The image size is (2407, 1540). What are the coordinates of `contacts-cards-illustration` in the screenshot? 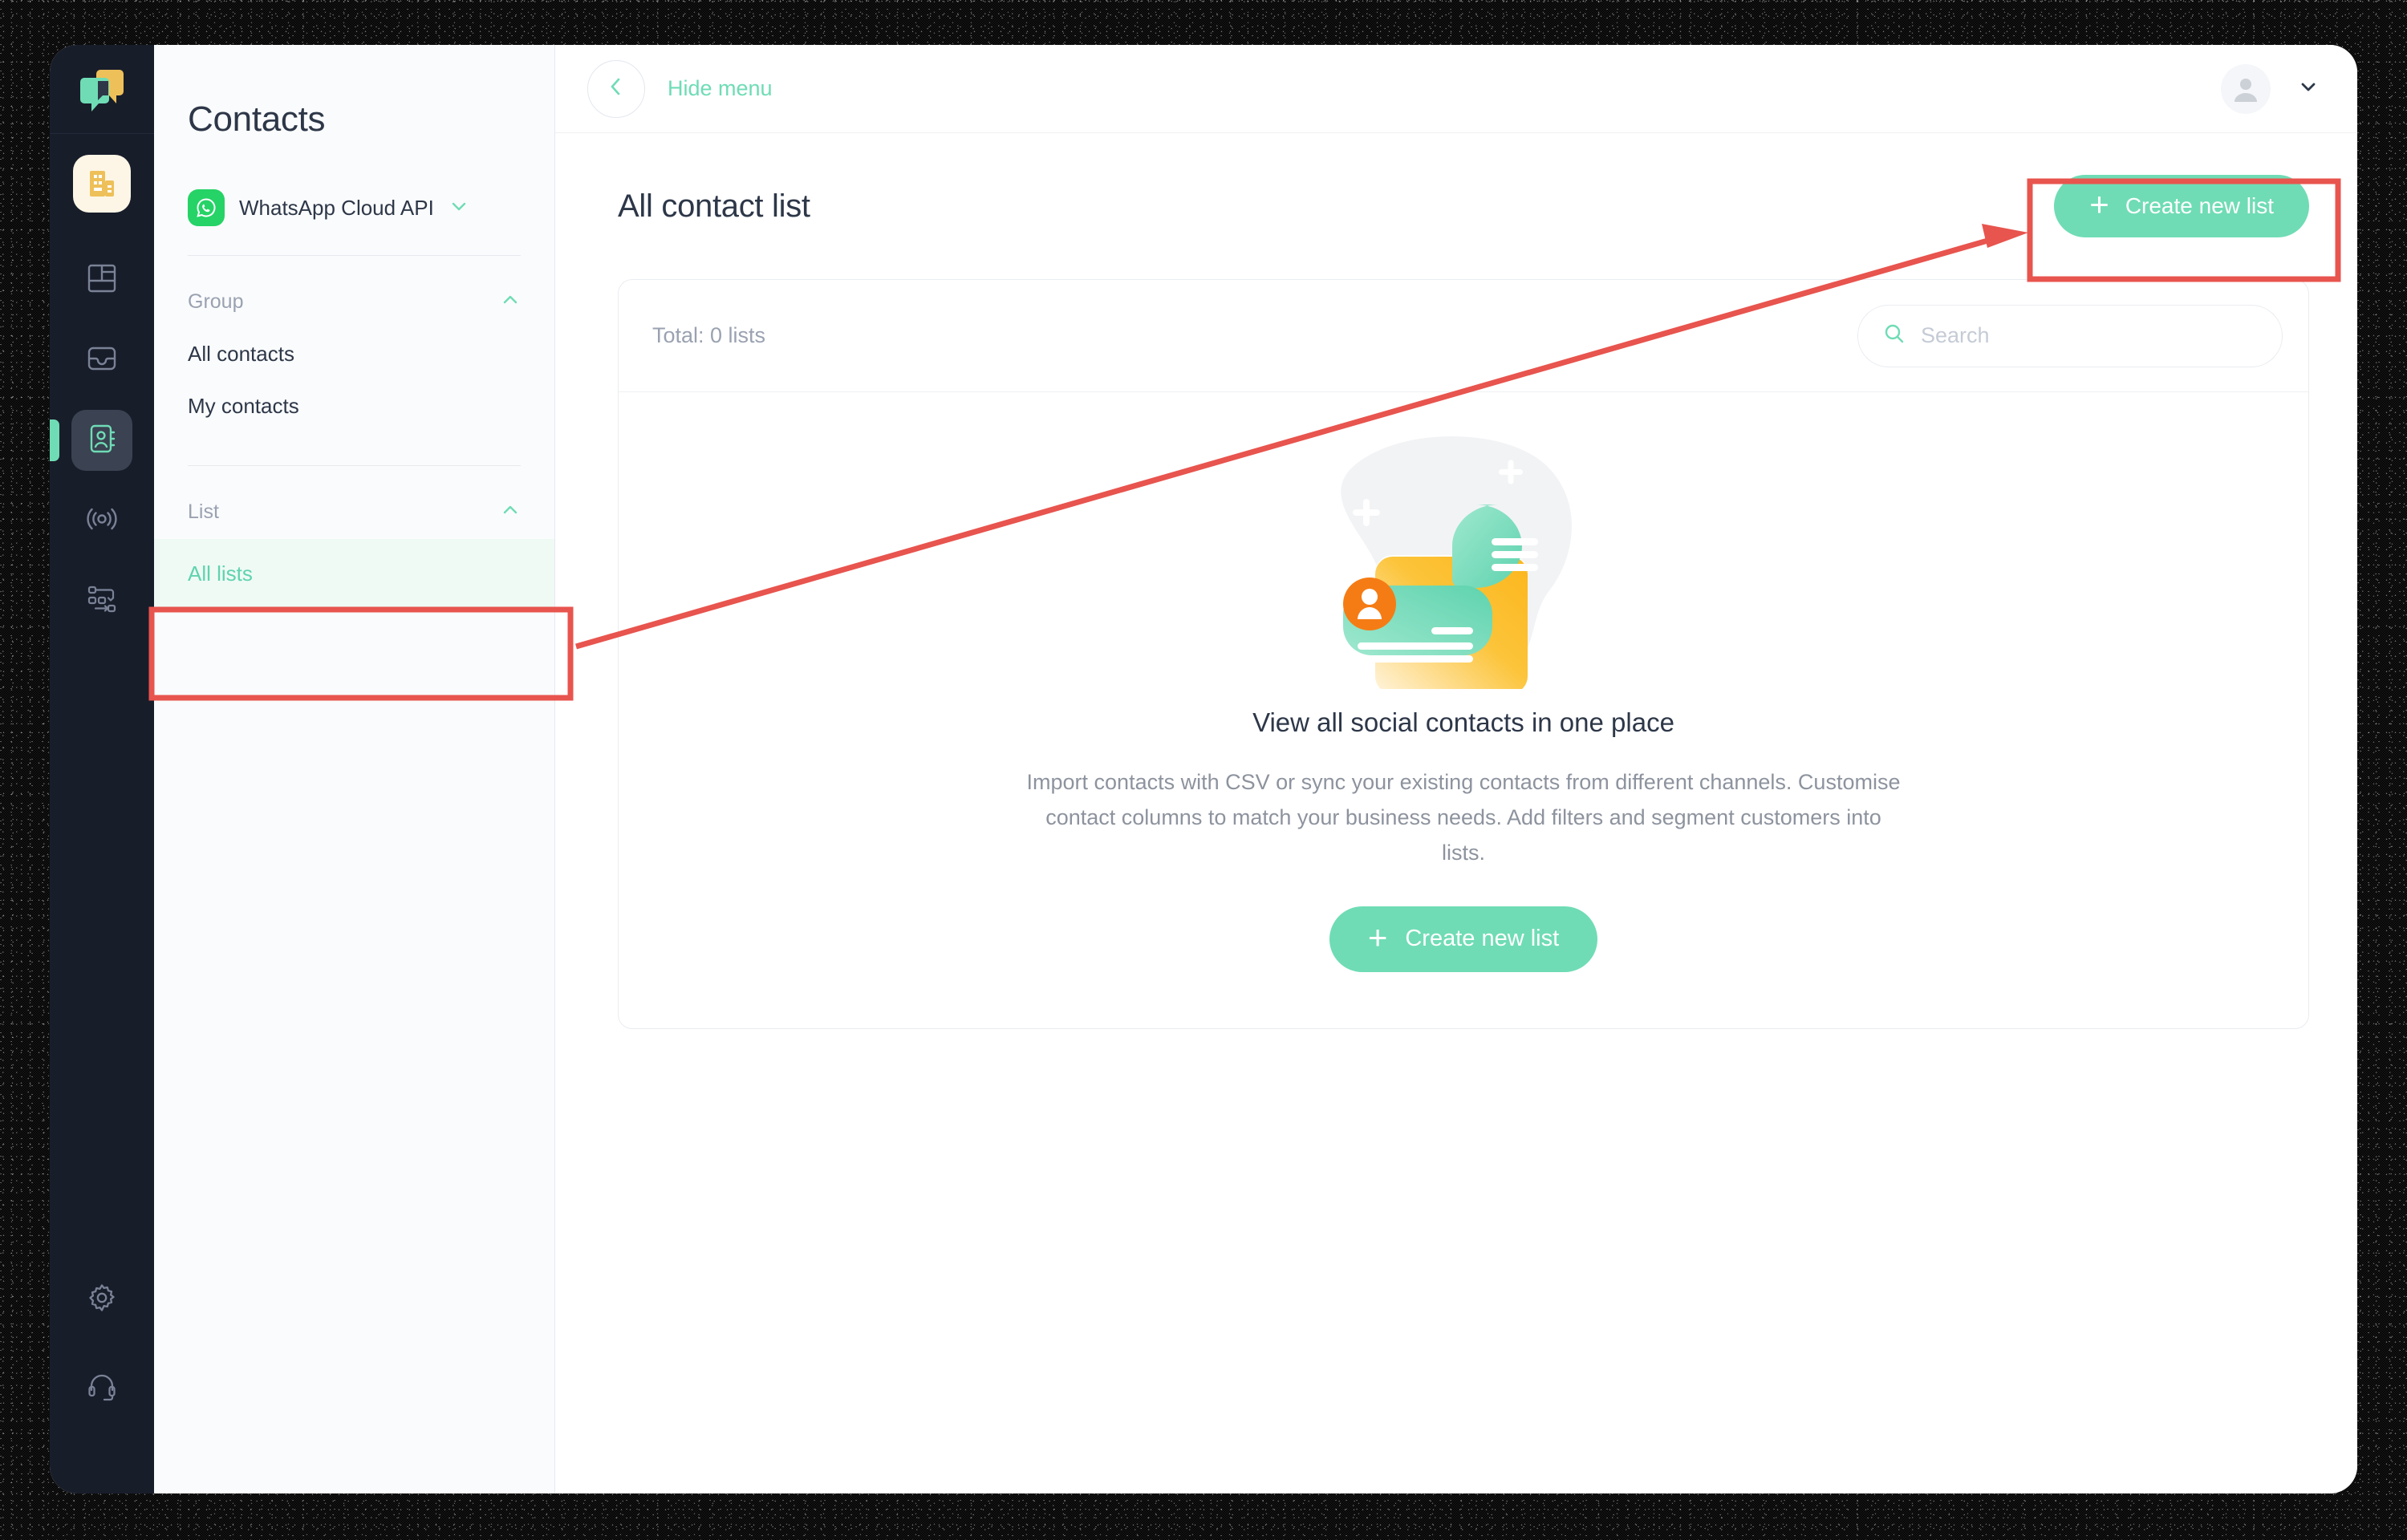 It's located at (1463, 559).